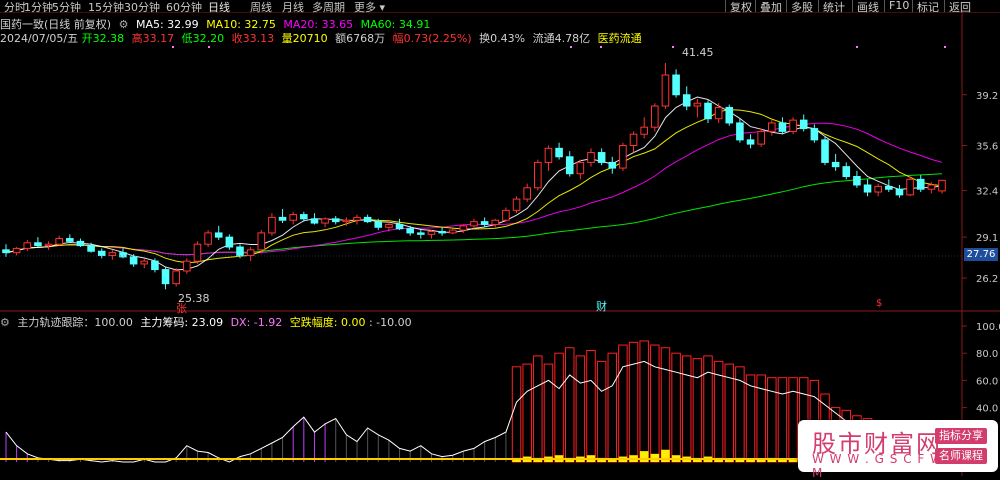 Image resolution: width=1000 pixels, height=480 pixels. I want to click on period-tab-0: 分时, so click(15, 7).